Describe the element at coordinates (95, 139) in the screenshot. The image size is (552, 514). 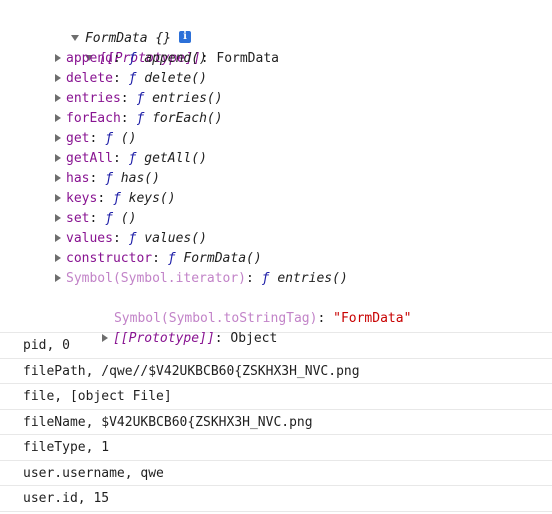
I see `property-row: get: ƒ ()` at that location.